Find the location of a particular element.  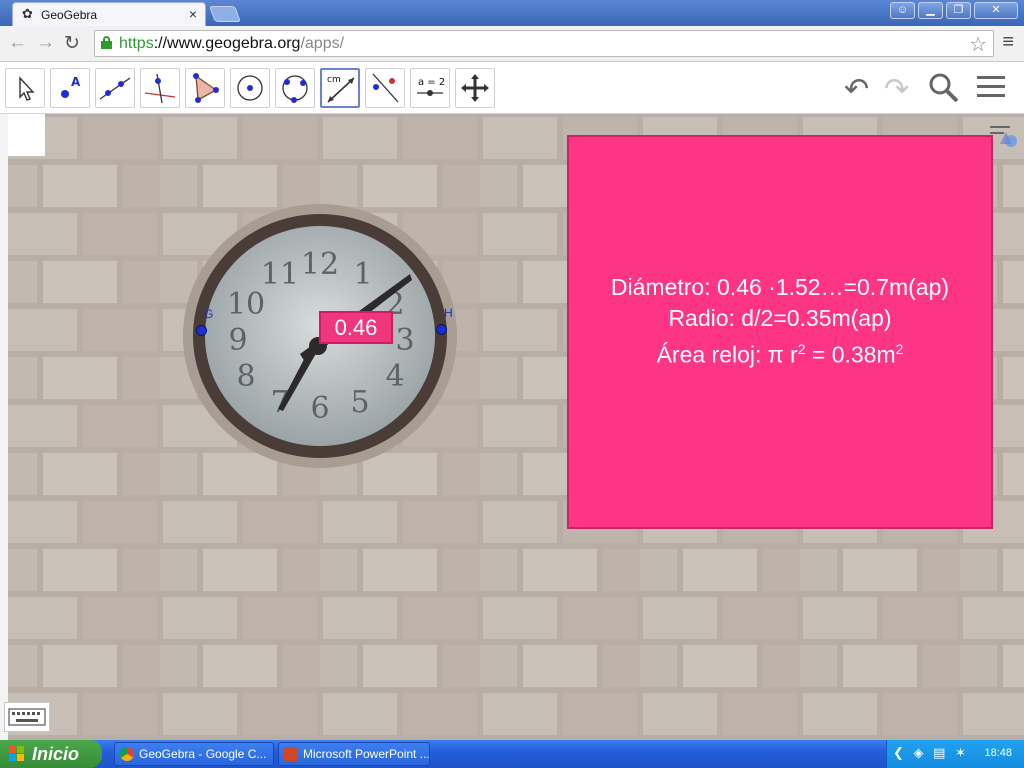

back-arrow-icon: ← is located at coordinates (17, 43).